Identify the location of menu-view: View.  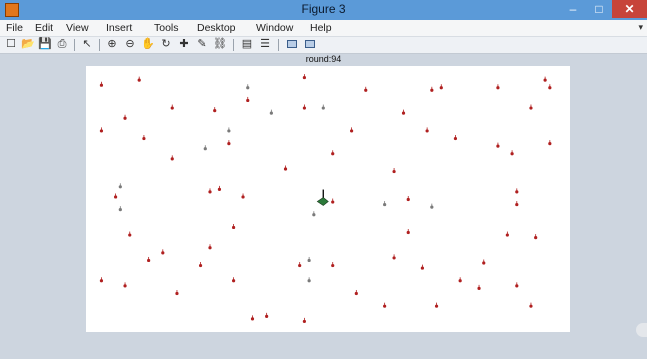
(77, 28).